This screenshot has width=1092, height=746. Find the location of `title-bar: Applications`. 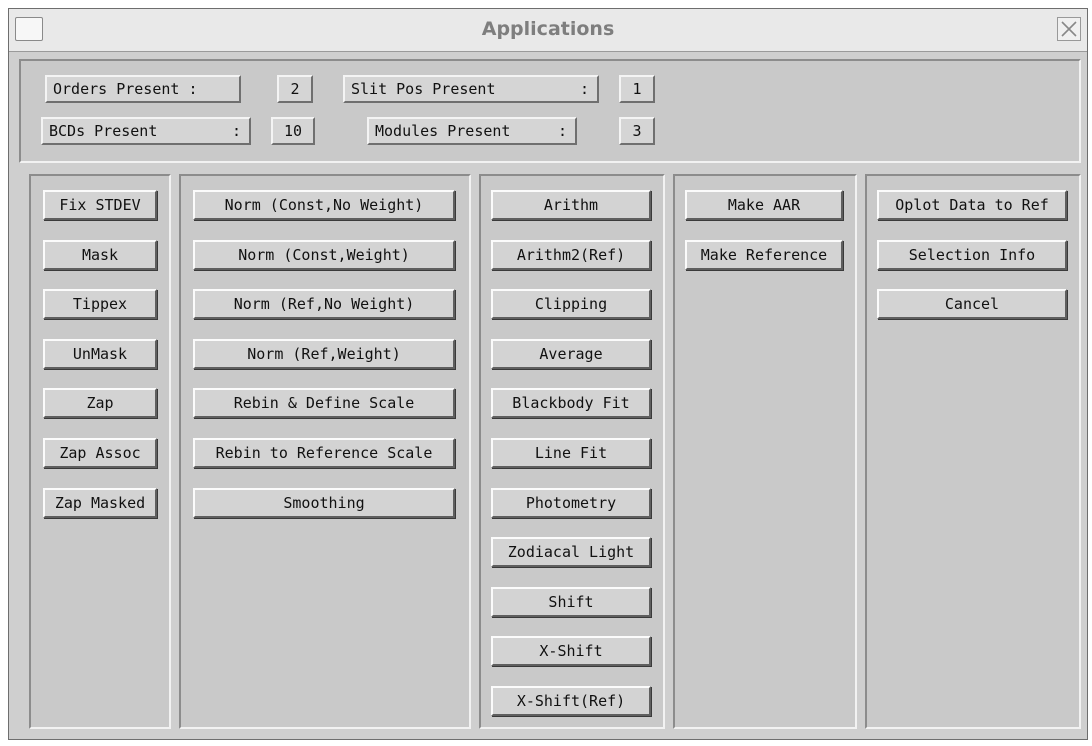

title-bar: Applications is located at coordinates (548, 30).